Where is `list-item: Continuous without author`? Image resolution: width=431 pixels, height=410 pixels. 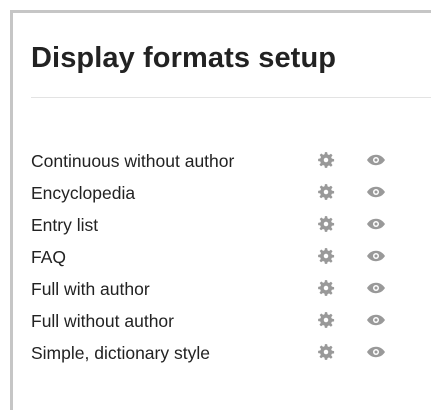
list-item: Continuous without author is located at coordinates (231, 159).